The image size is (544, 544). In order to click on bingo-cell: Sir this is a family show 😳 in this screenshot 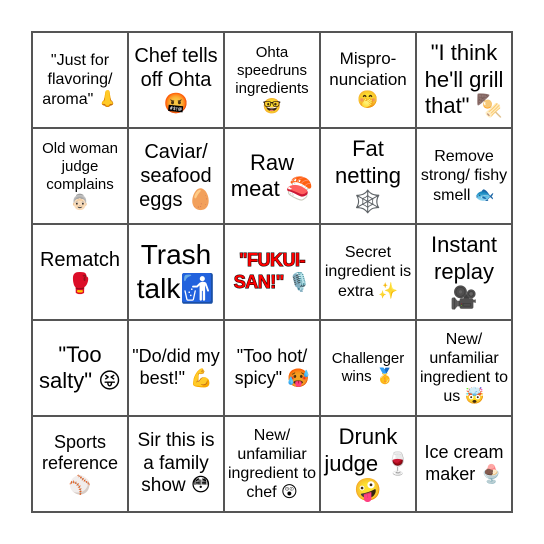, I will do `click(176, 464)`.